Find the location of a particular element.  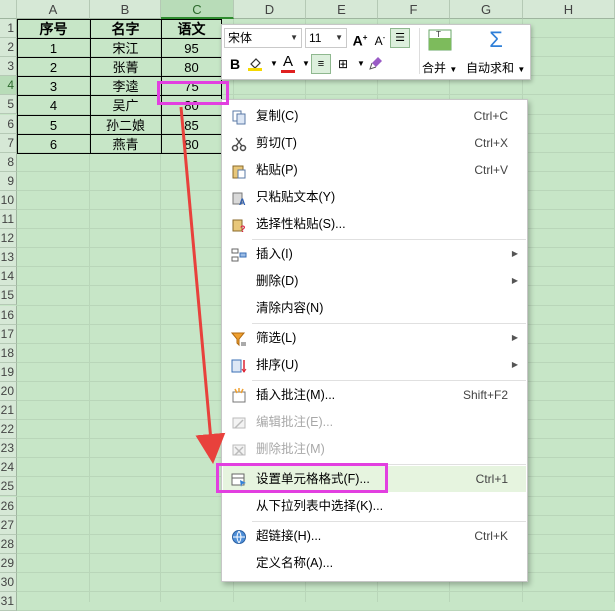

menu-item-c: 复制(C) Ctrl+C is located at coordinates (374, 116).